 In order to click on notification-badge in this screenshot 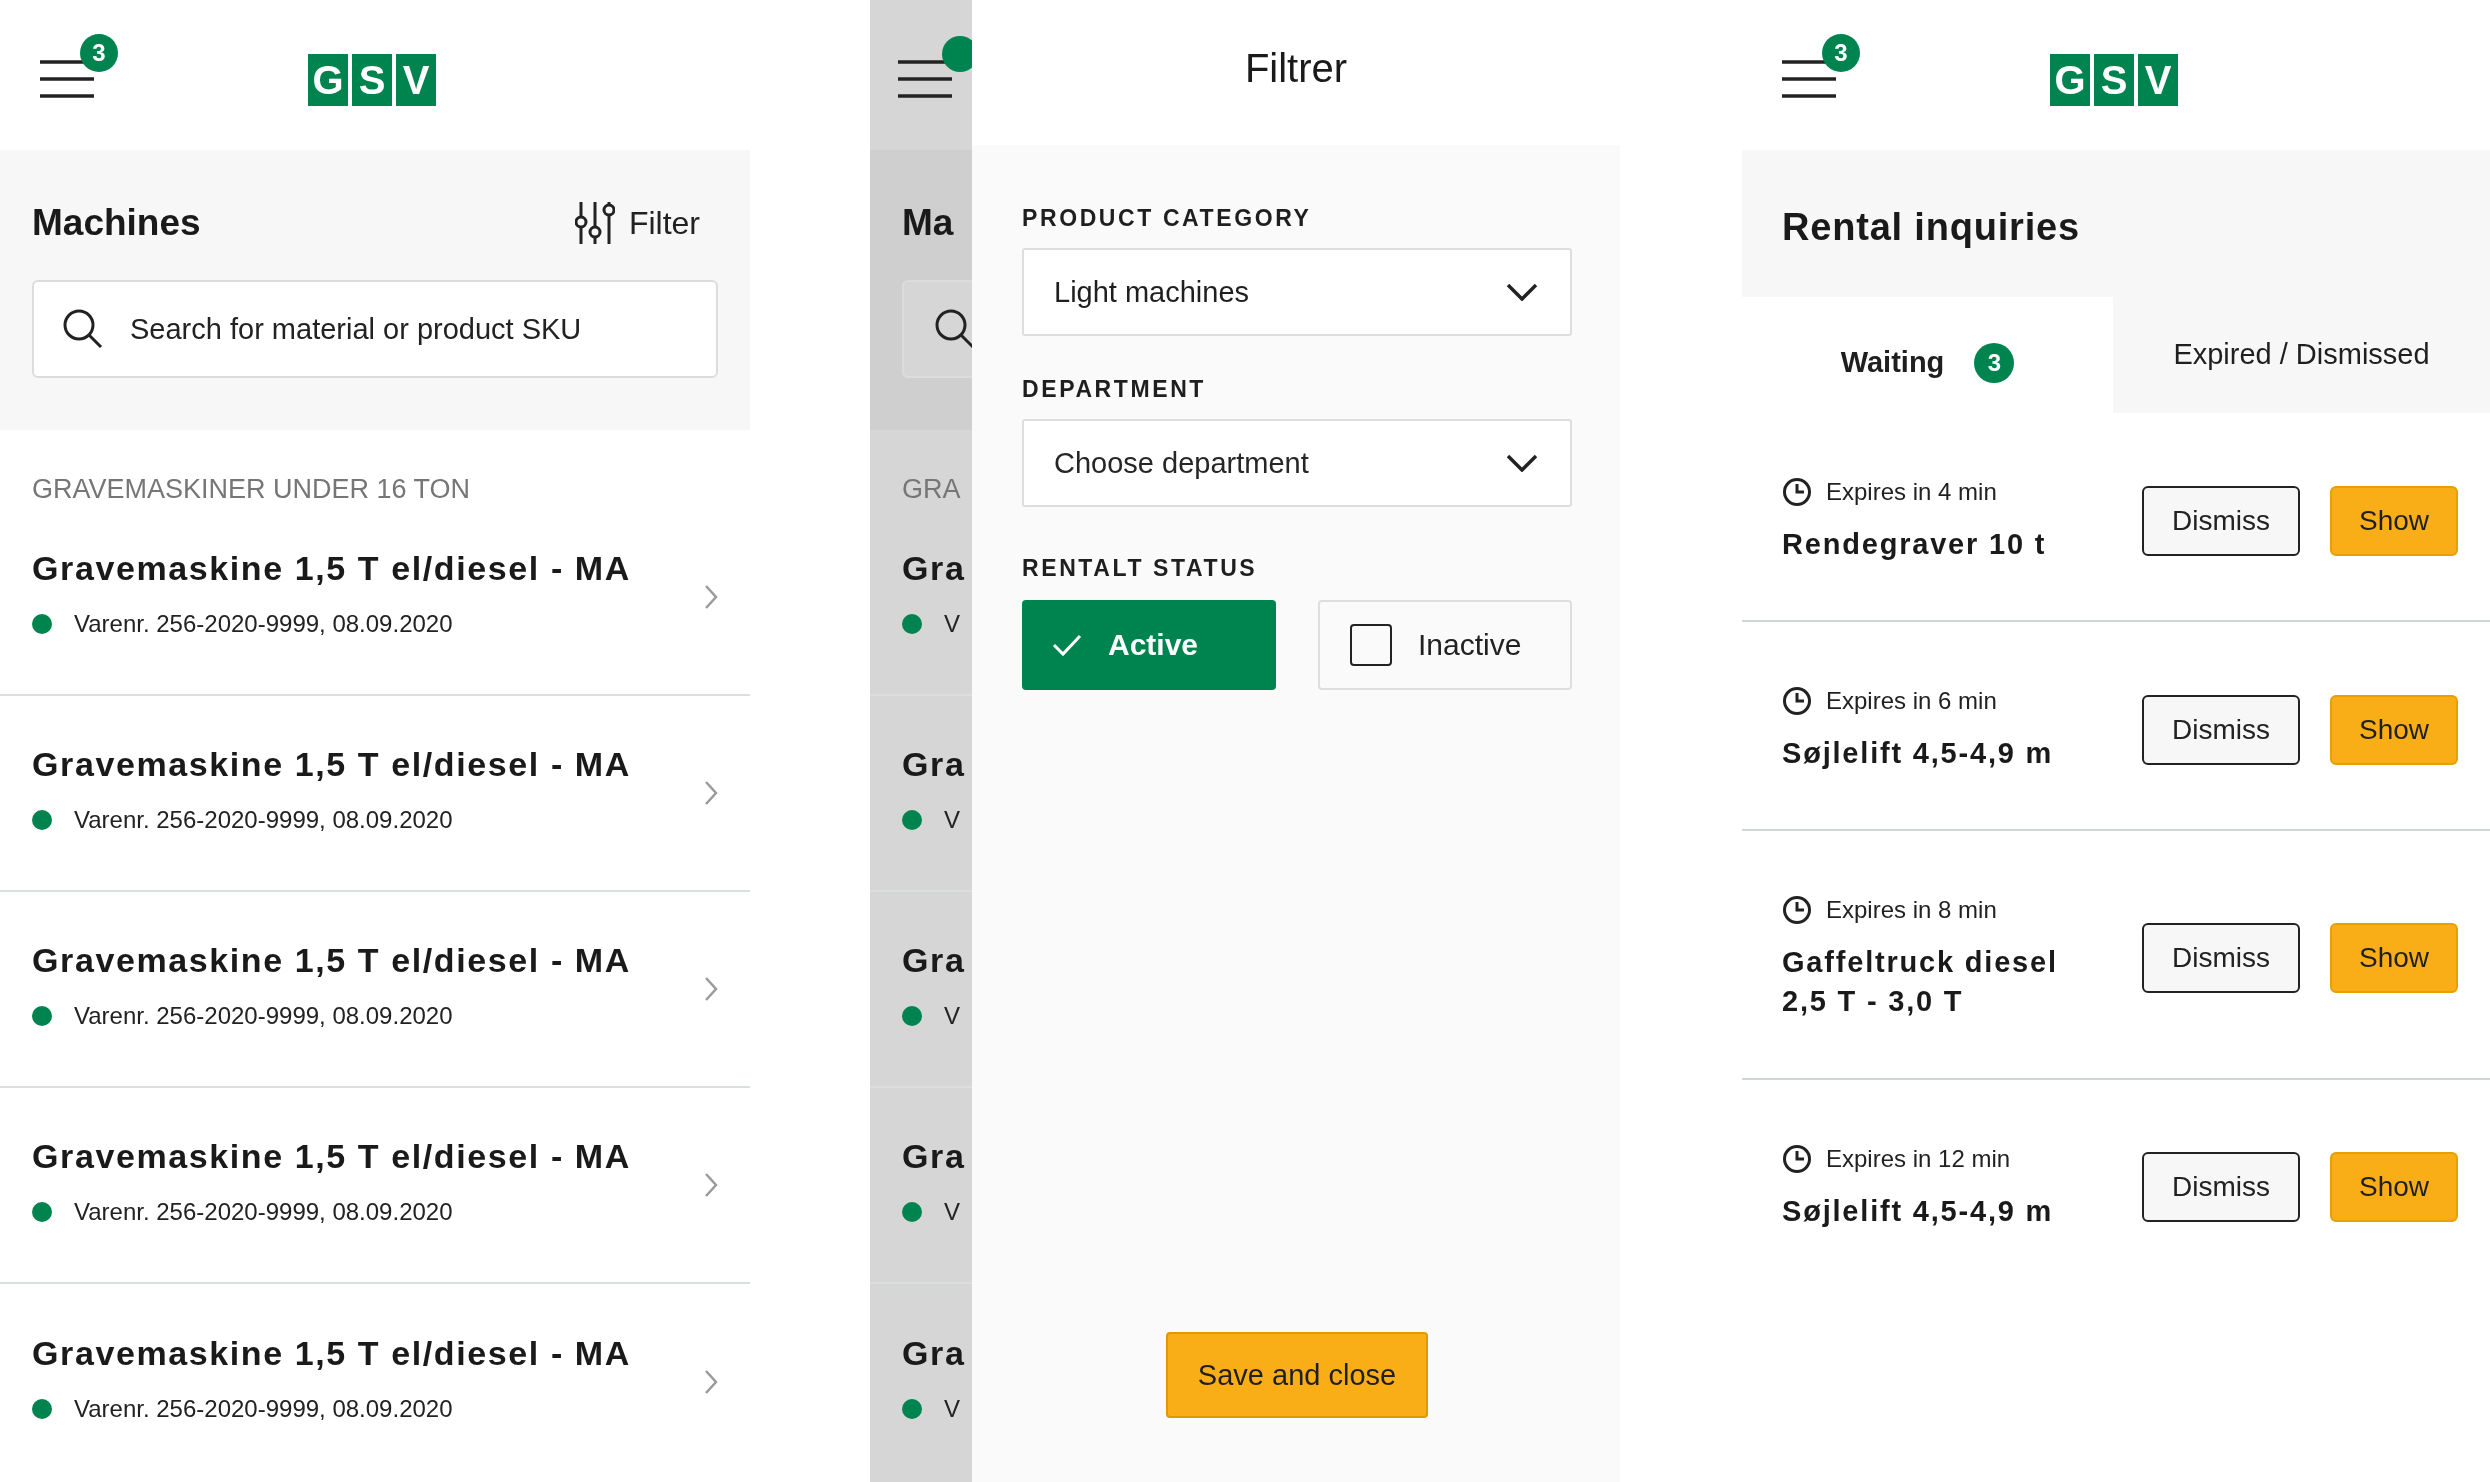, I will do `click(957, 54)`.